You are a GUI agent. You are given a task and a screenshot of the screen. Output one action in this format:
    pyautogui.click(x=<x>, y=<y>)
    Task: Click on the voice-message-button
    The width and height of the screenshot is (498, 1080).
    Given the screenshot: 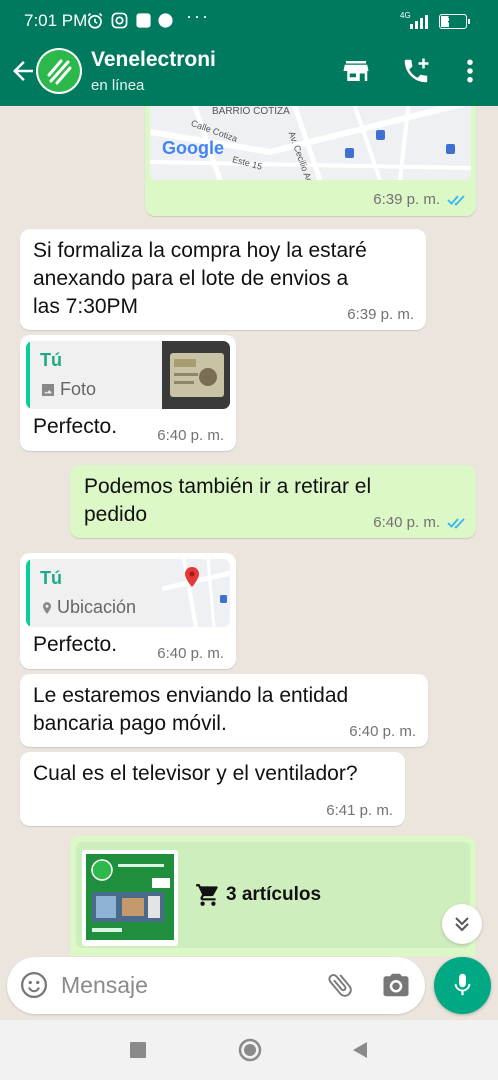 What is the action you would take?
    pyautogui.click(x=462, y=985)
    